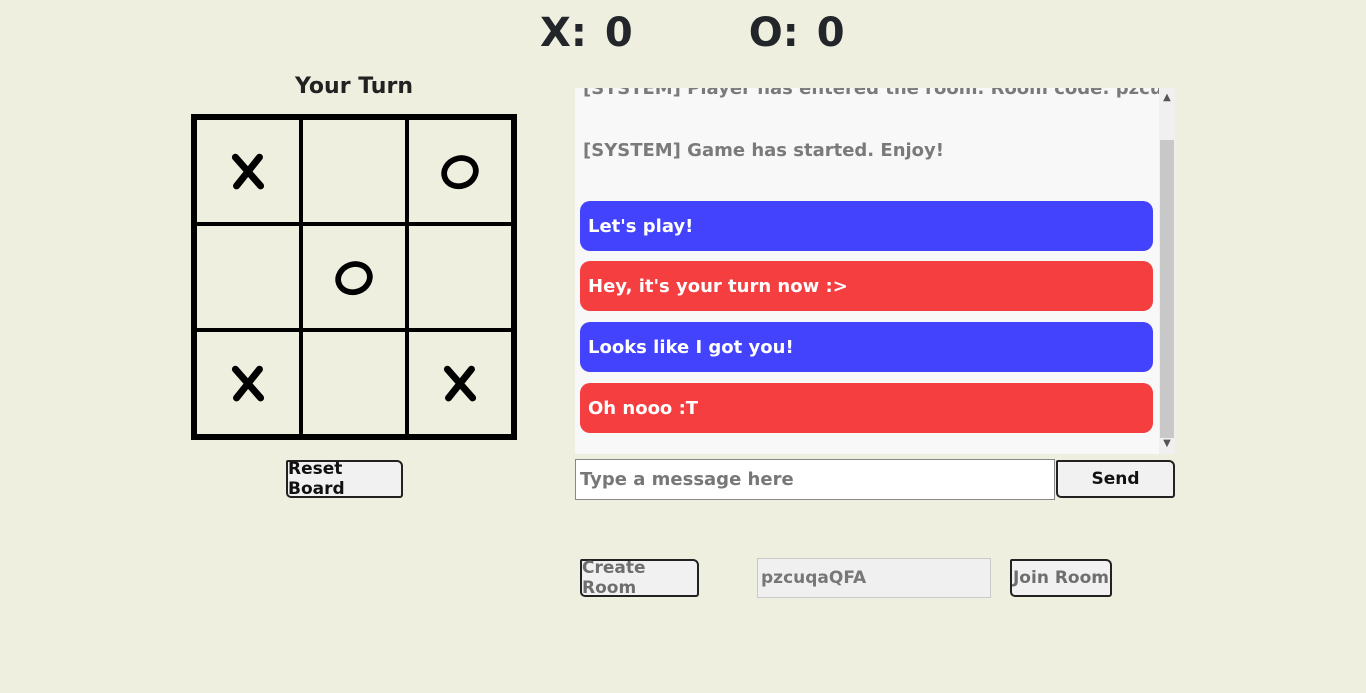 The height and width of the screenshot is (693, 1366). I want to click on chat-scrollbar: ▲ ▼, so click(1167, 271).